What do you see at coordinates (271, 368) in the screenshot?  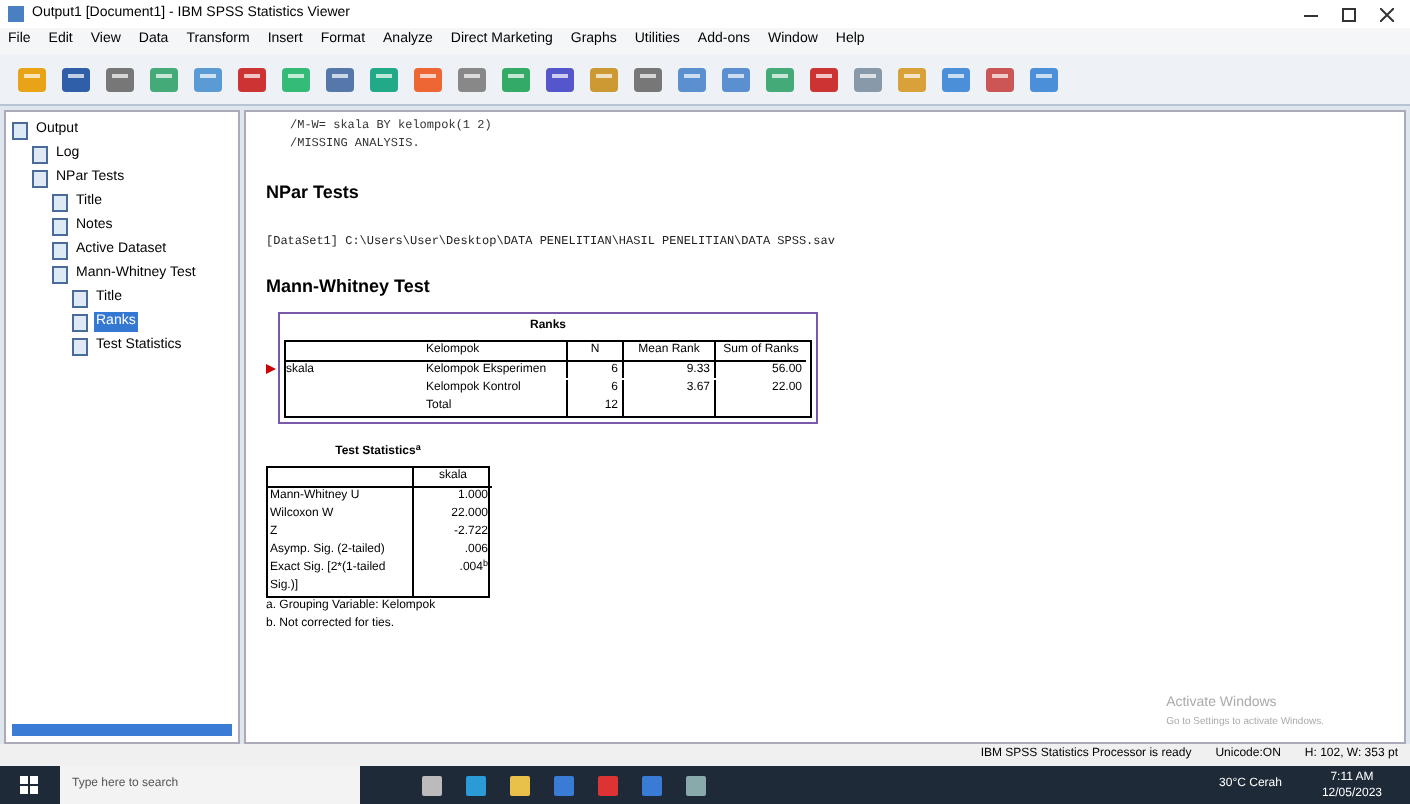 I see `selection-arrow-icon` at bounding box center [271, 368].